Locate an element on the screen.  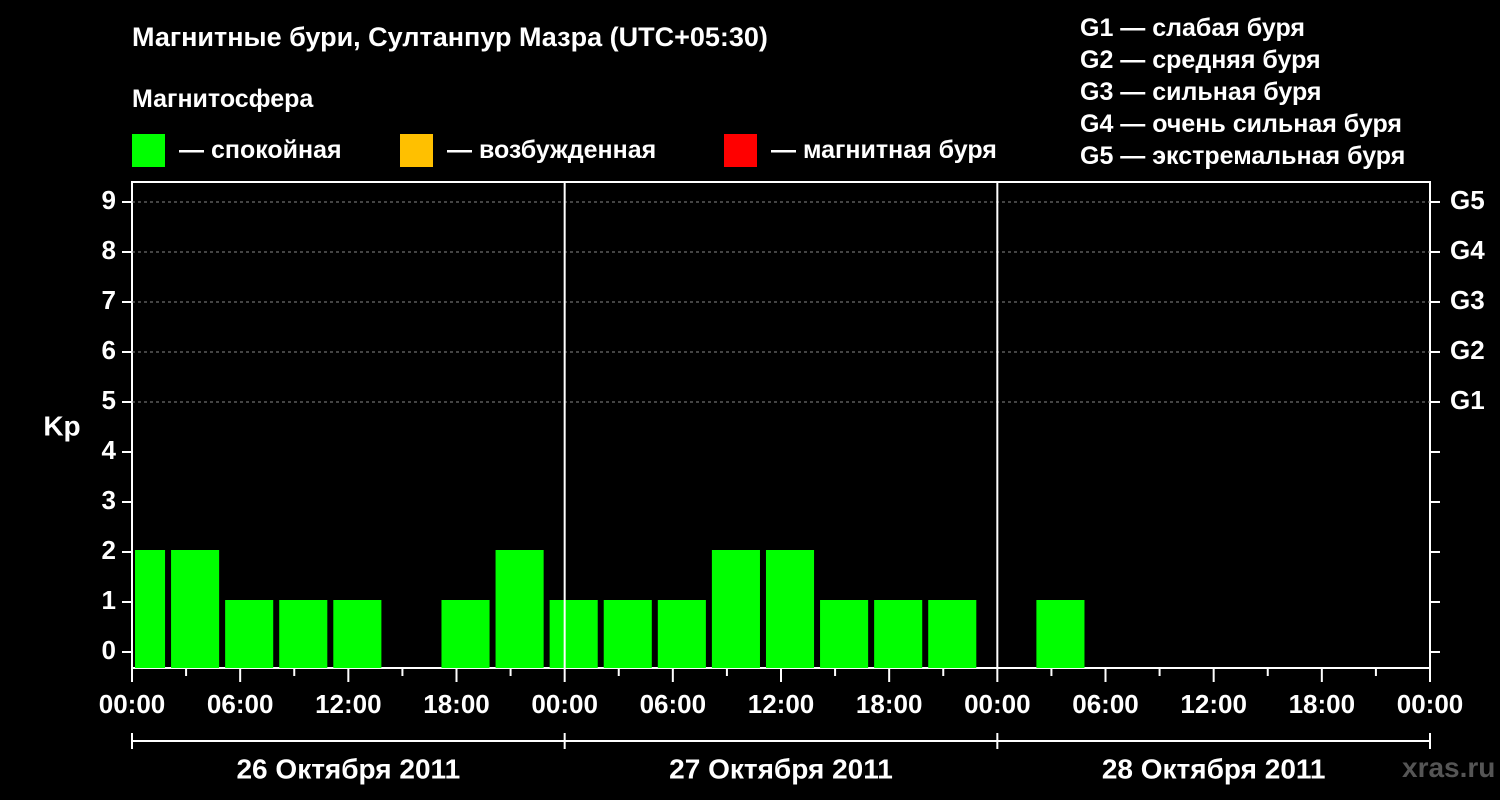
y-tick-label: 3 is located at coordinates (109, 500).